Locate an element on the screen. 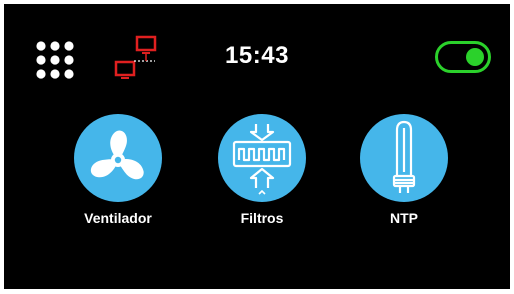  fan-icon is located at coordinates (117, 155).